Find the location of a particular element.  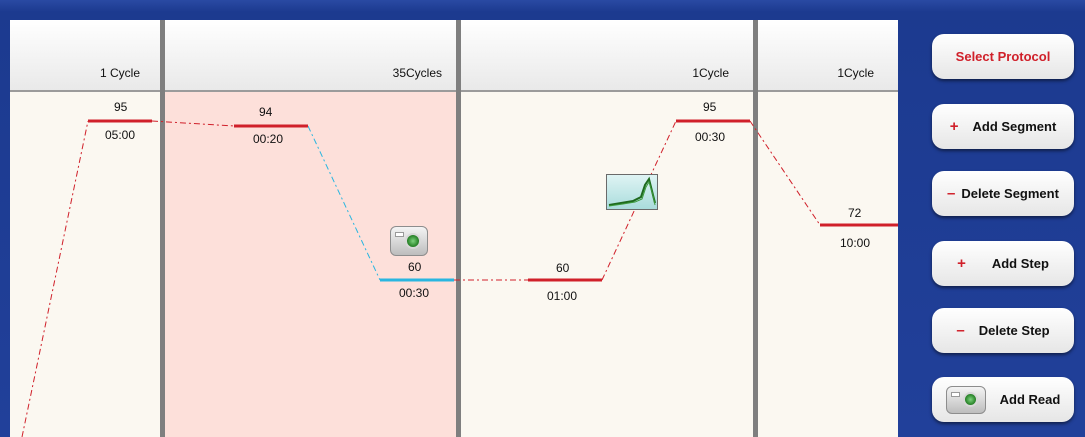

add-step-label: Add Step is located at coordinates (1020, 263).